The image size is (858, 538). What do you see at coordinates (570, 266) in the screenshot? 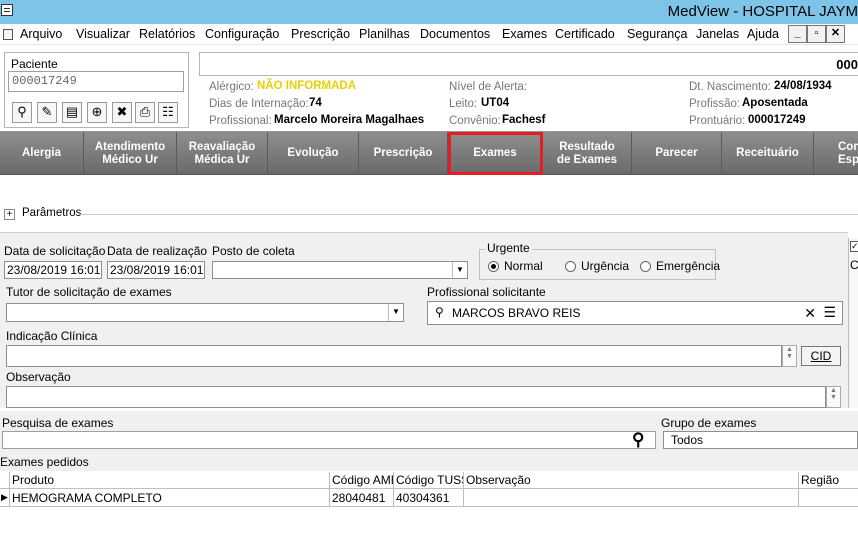
I see `radio-urgencia` at bounding box center [570, 266].